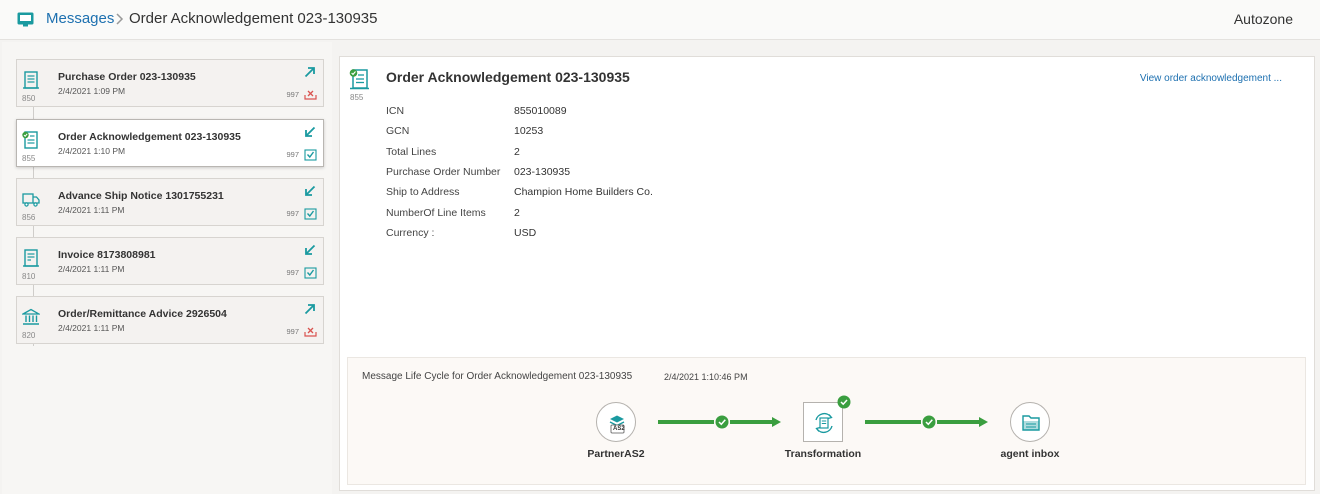 This screenshot has width=1320, height=494. Describe the element at coordinates (127, 77) in the screenshot. I see `message-title: Purchase Order 023-130935` at that location.